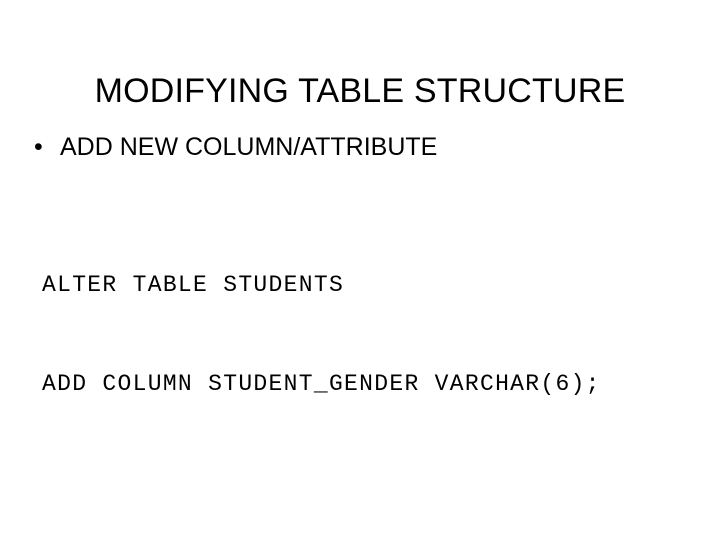  Describe the element at coordinates (193, 285) in the screenshot. I see `code-line: ALTER TABLE STUDENTS` at that location.